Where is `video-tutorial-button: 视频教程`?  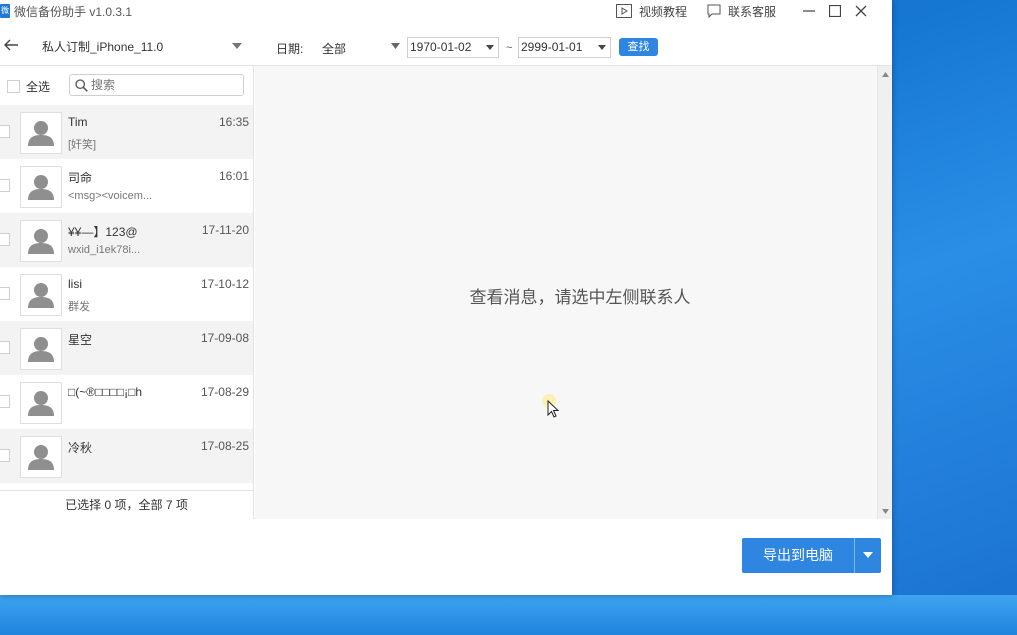 video-tutorial-button: 视频教程 is located at coordinates (651, 11).